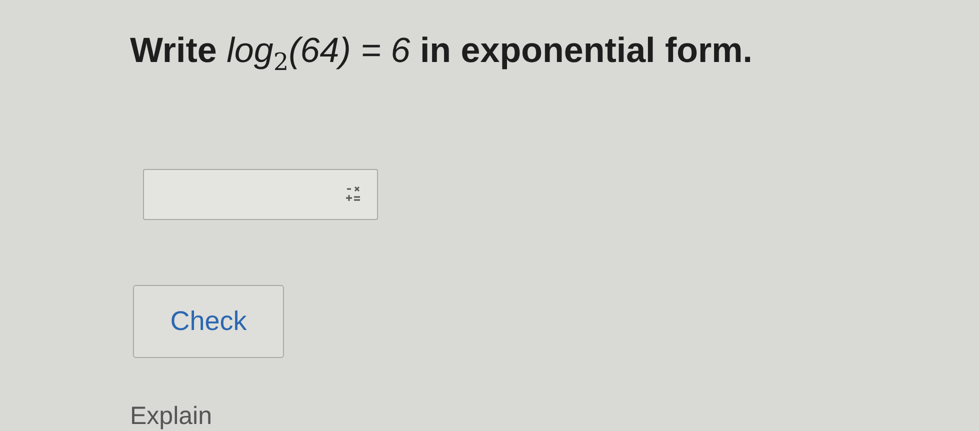  Describe the element at coordinates (441, 54) in the screenshot. I see `question-text: Write log$_{2}$(64) = 6 in exponential form.` at that location.